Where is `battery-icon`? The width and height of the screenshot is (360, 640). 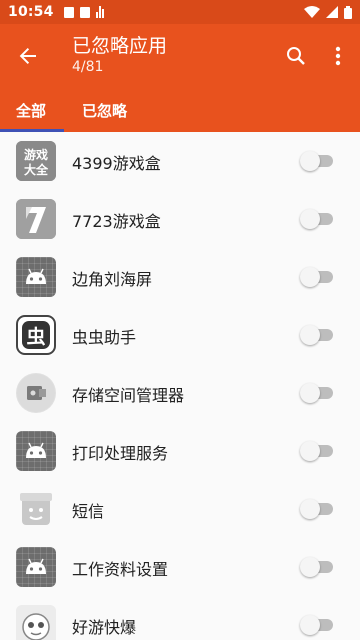 battery-icon is located at coordinates (348, 12).